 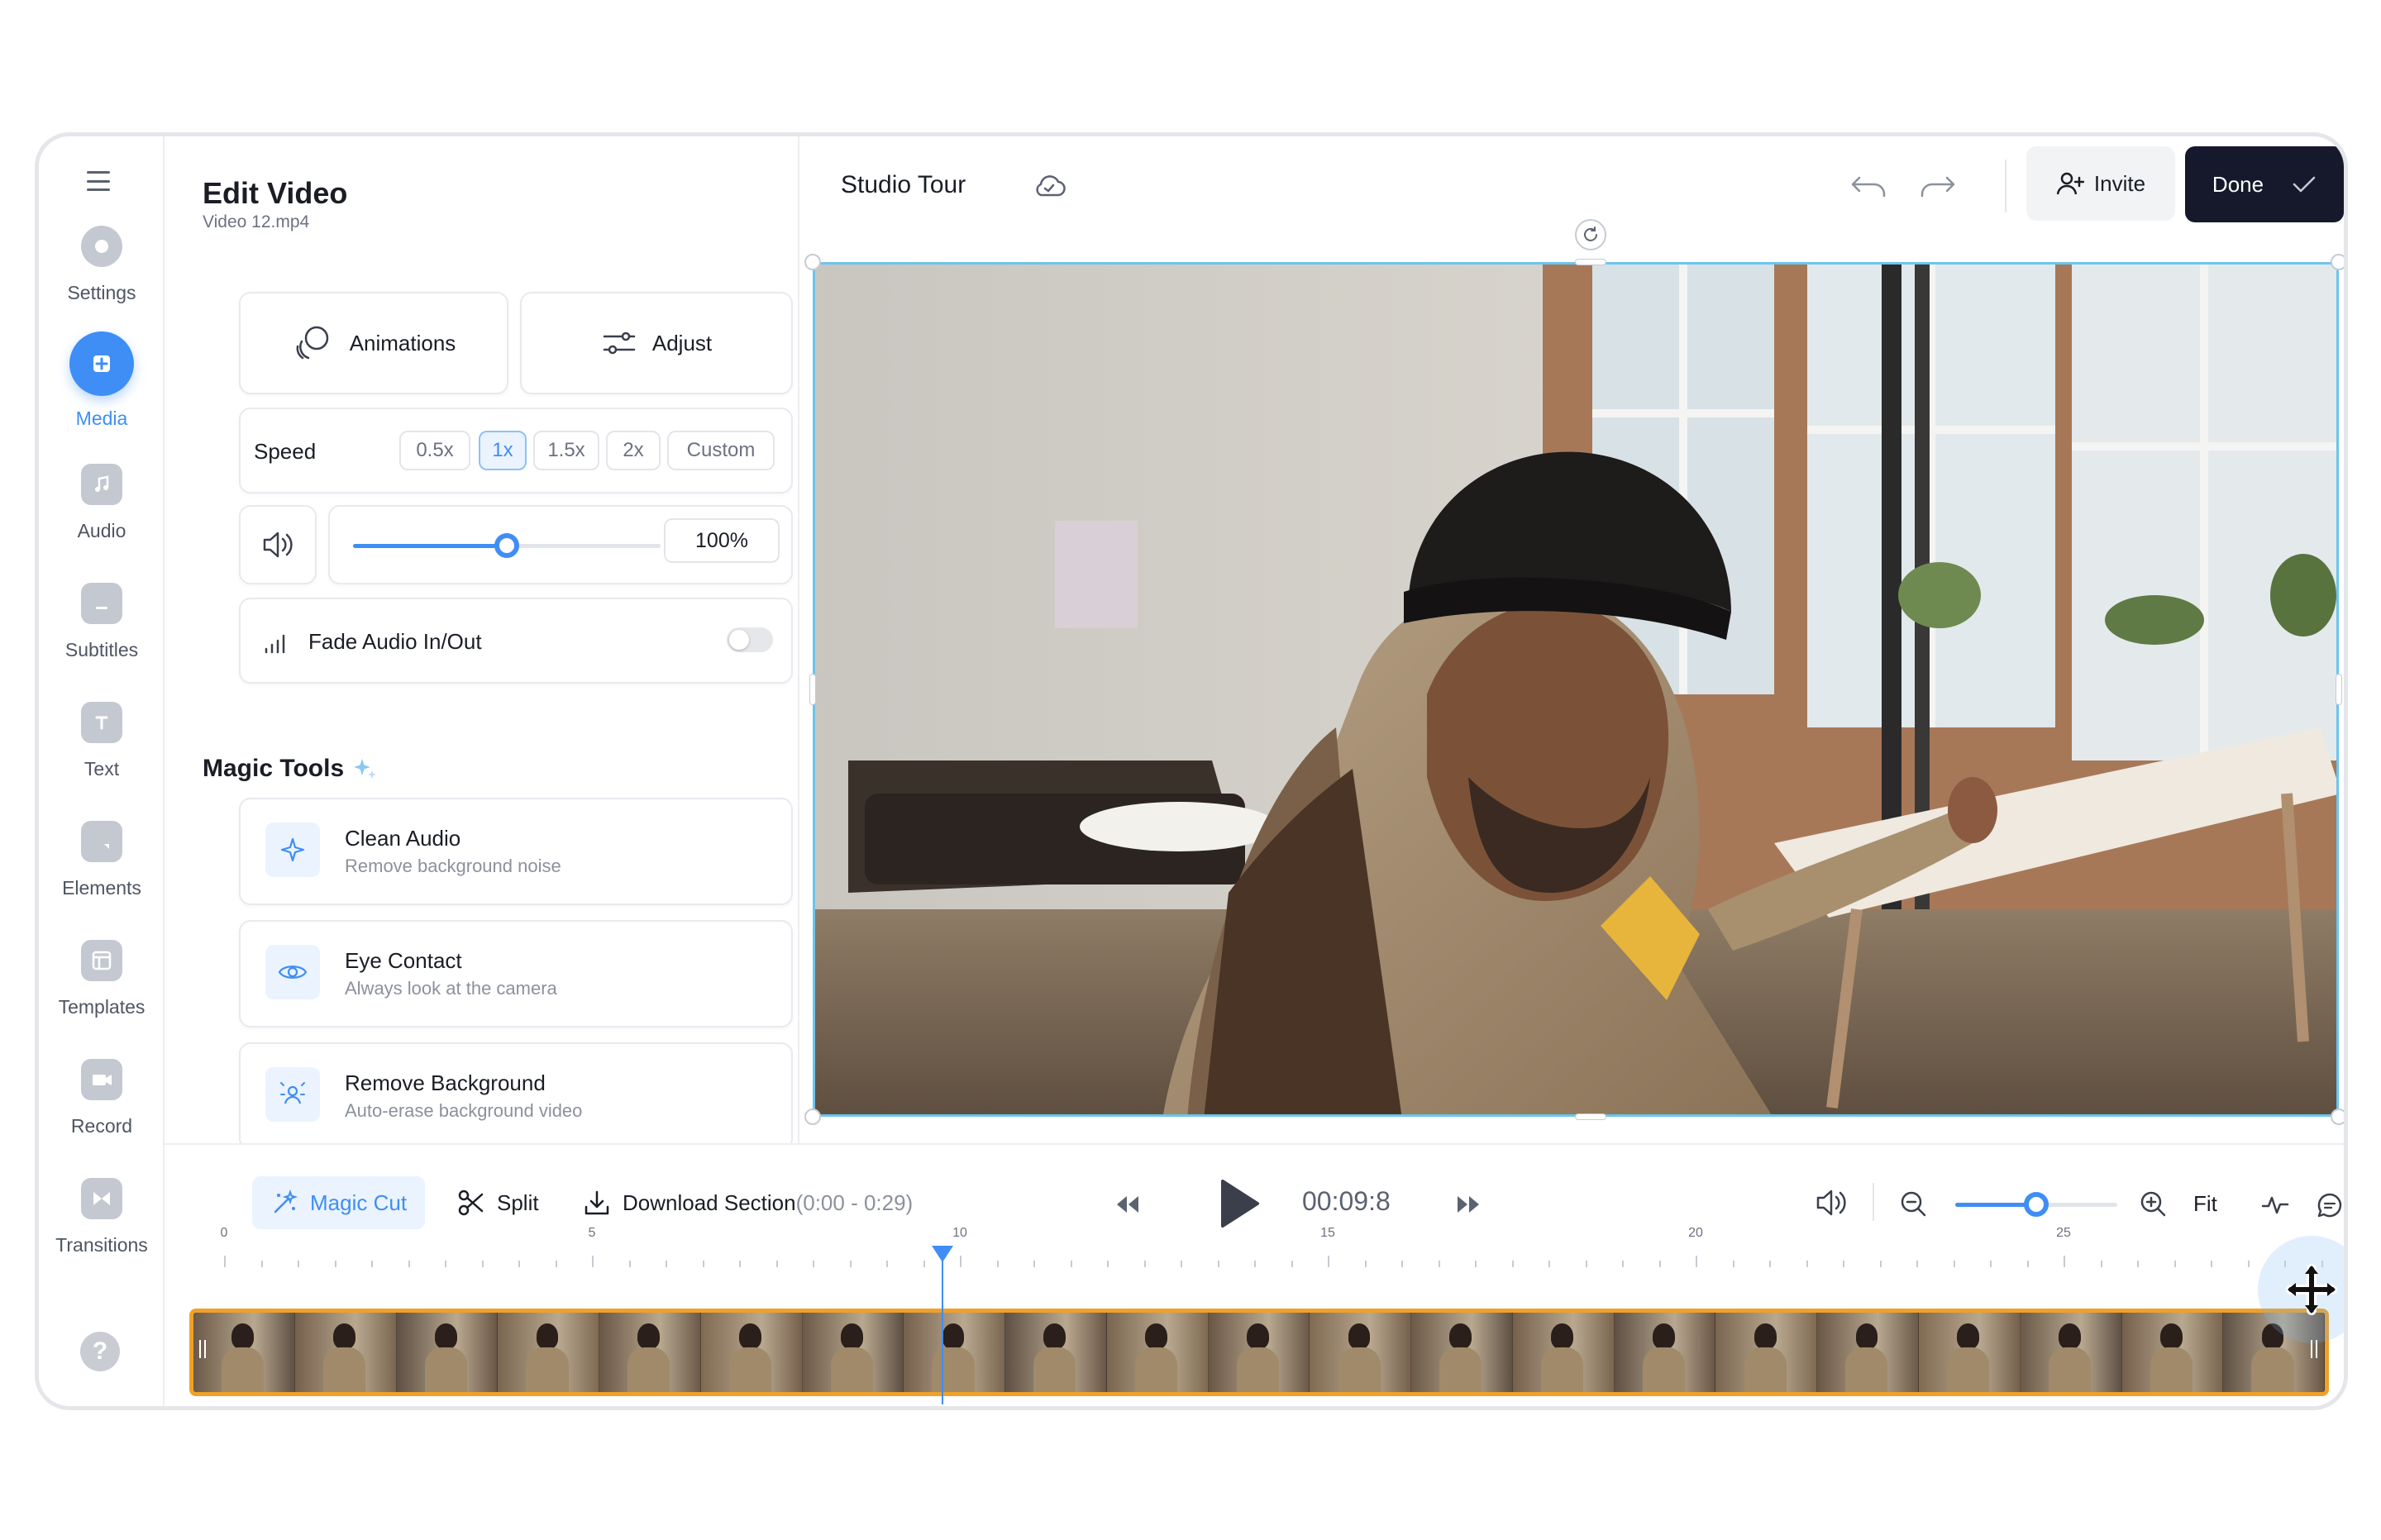 I want to click on redo-icon, so click(x=1937, y=187).